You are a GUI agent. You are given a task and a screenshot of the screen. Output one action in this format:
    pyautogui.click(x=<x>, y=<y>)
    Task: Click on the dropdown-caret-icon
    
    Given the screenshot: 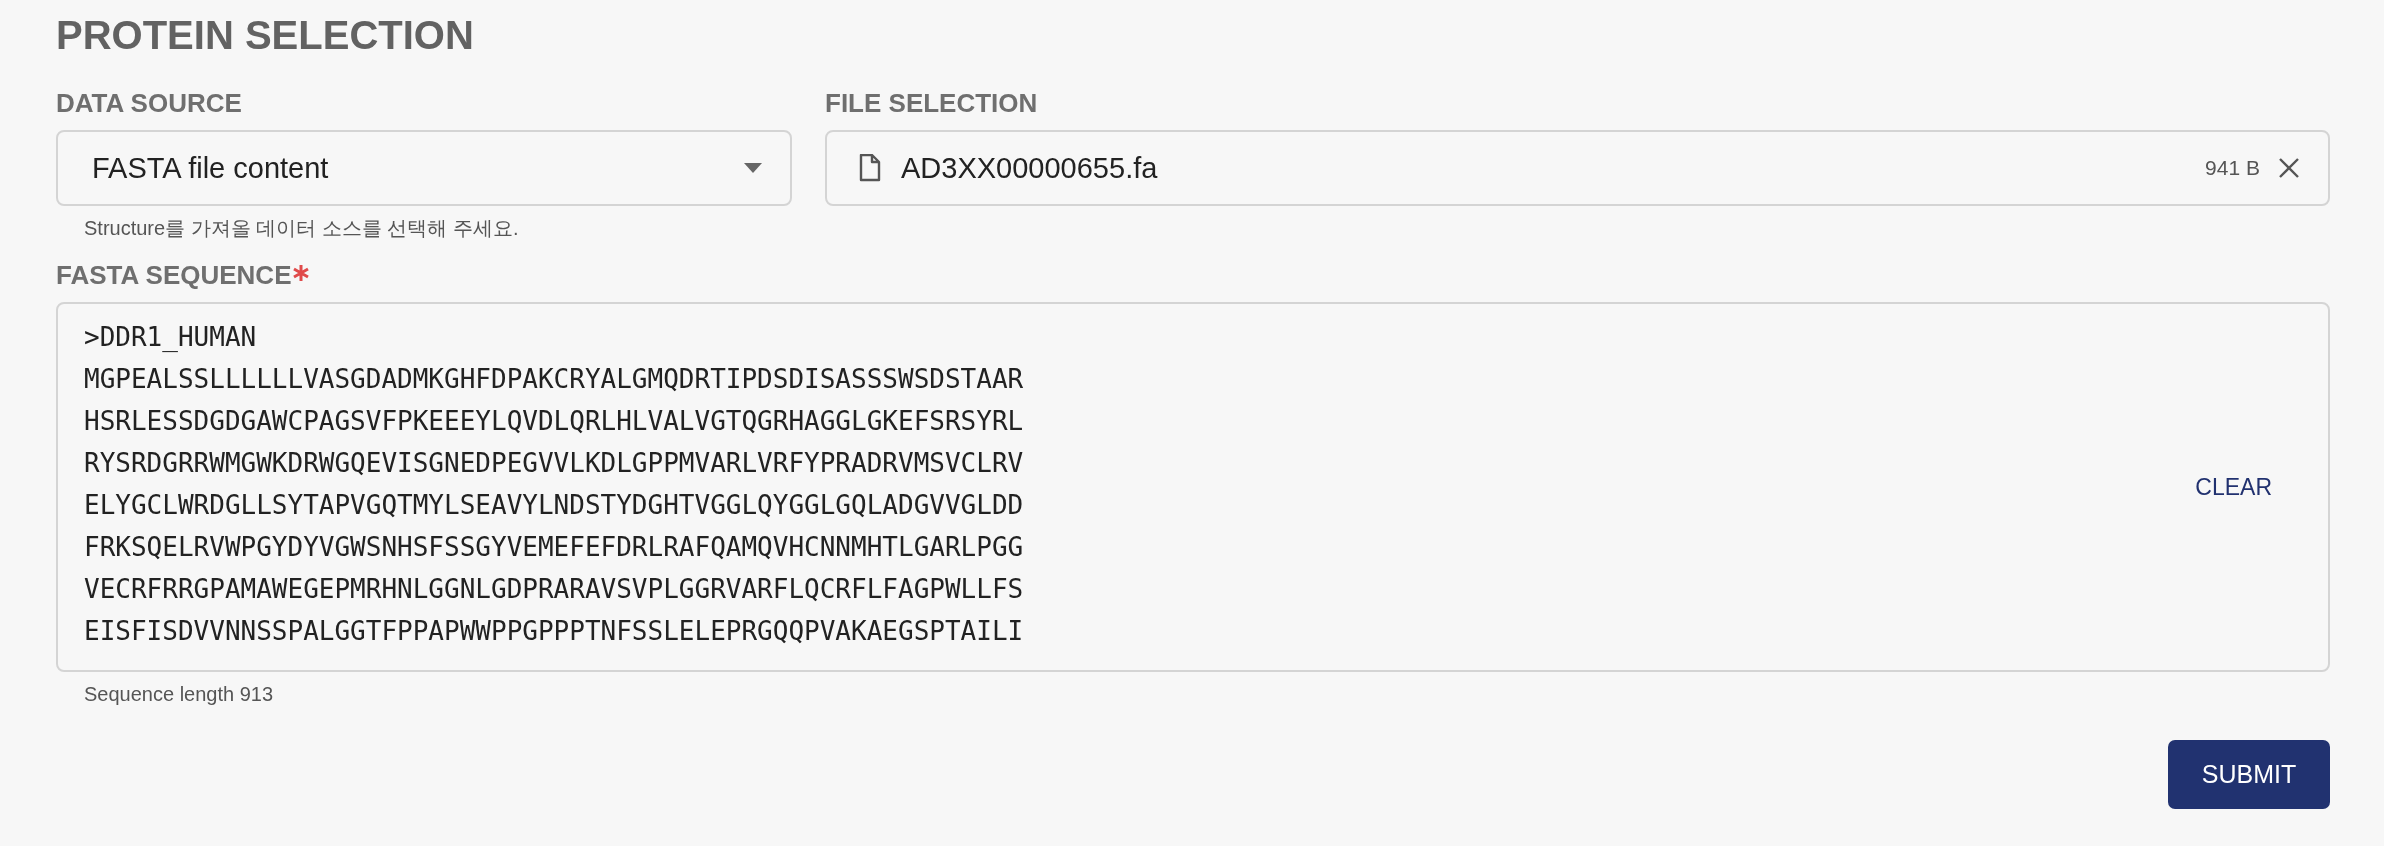 What is the action you would take?
    pyautogui.click(x=753, y=168)
    